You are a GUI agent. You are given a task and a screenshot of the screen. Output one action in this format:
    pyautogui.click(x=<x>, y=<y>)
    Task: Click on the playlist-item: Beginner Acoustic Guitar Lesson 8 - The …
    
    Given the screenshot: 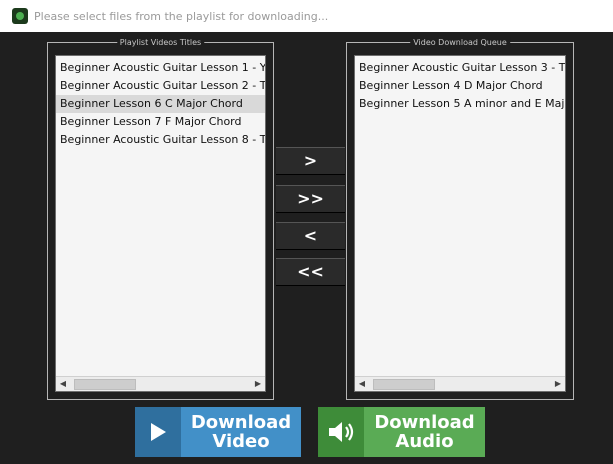 What is the action you would take?
    pyautogui.click(x=160, y=140)
    